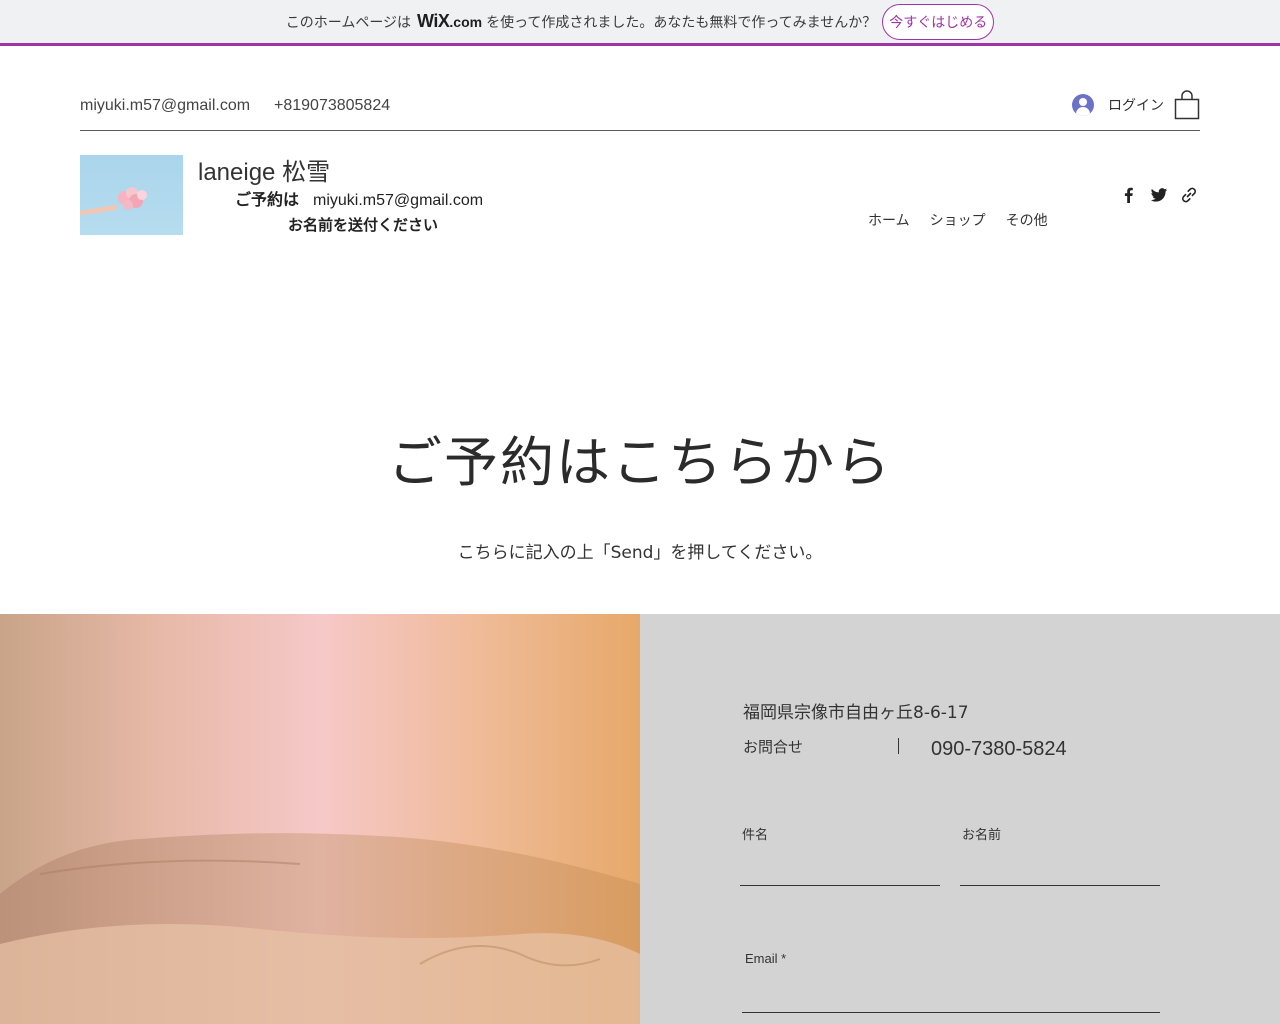 The width and height of the screenshot is (1280, 1024). What do you see at coordinates (1129, 195) in the screenshot?
I see `facebook-icon` at bounding box center [1129, 195].